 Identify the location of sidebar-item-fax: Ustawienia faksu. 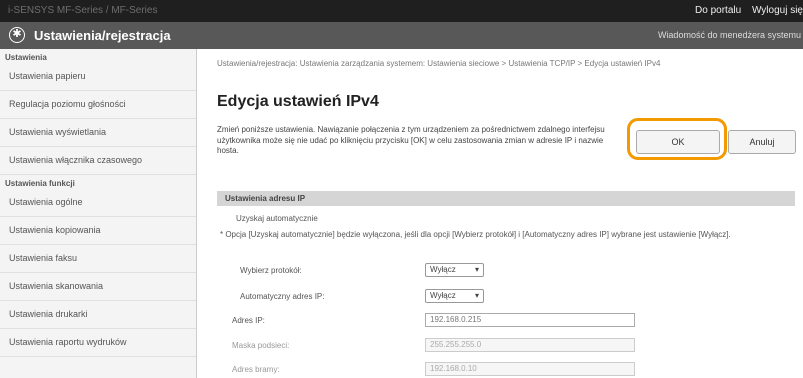
(98, 259).